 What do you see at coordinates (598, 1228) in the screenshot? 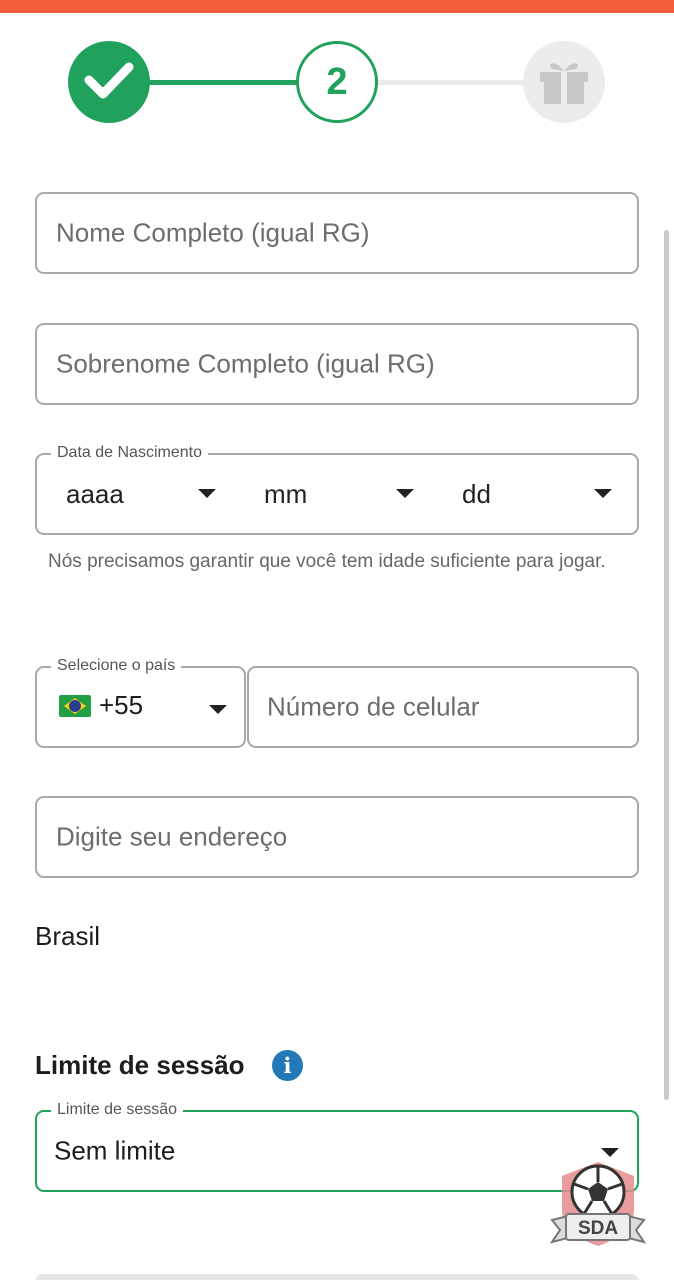
I see `watermark-text: SDA` at bounding box center [598, 1228].